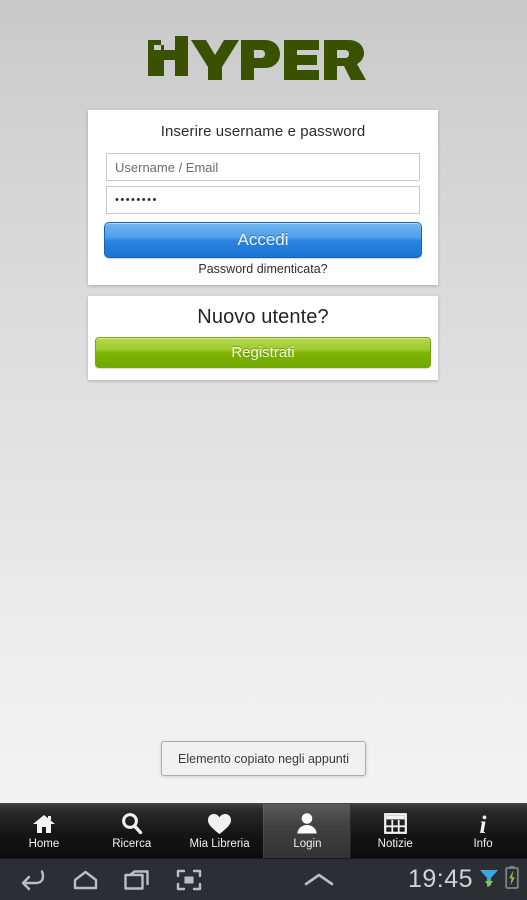 This screenshot has height=900, width=527. Describe the element at coordinates (263, 269) in the screenshot. I see `forgot-password-link: Password dimenticata?` at that location.